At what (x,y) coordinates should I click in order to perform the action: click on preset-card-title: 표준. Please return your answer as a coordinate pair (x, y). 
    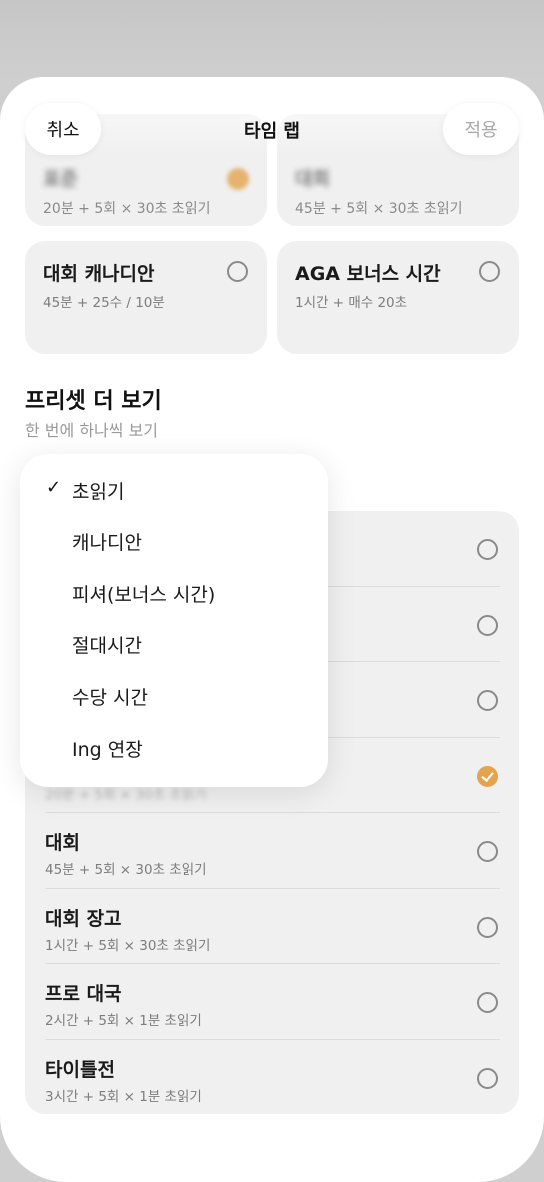
    Looking at the image, I should click on (60, 179).